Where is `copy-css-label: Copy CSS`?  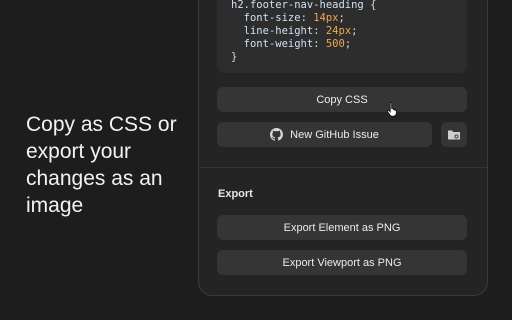 copy-css-label: Copy CSS is located at coordinates (342, 99).